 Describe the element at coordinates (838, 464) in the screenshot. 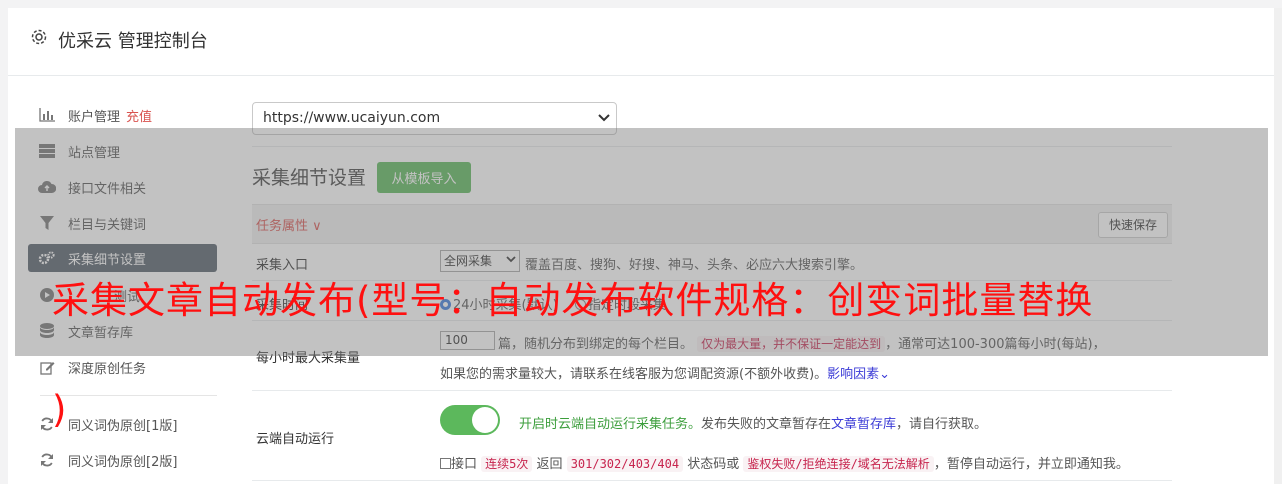

I see `notify-code-3: 鉴权失败/拒绝连接/域名无法解析` at that location.